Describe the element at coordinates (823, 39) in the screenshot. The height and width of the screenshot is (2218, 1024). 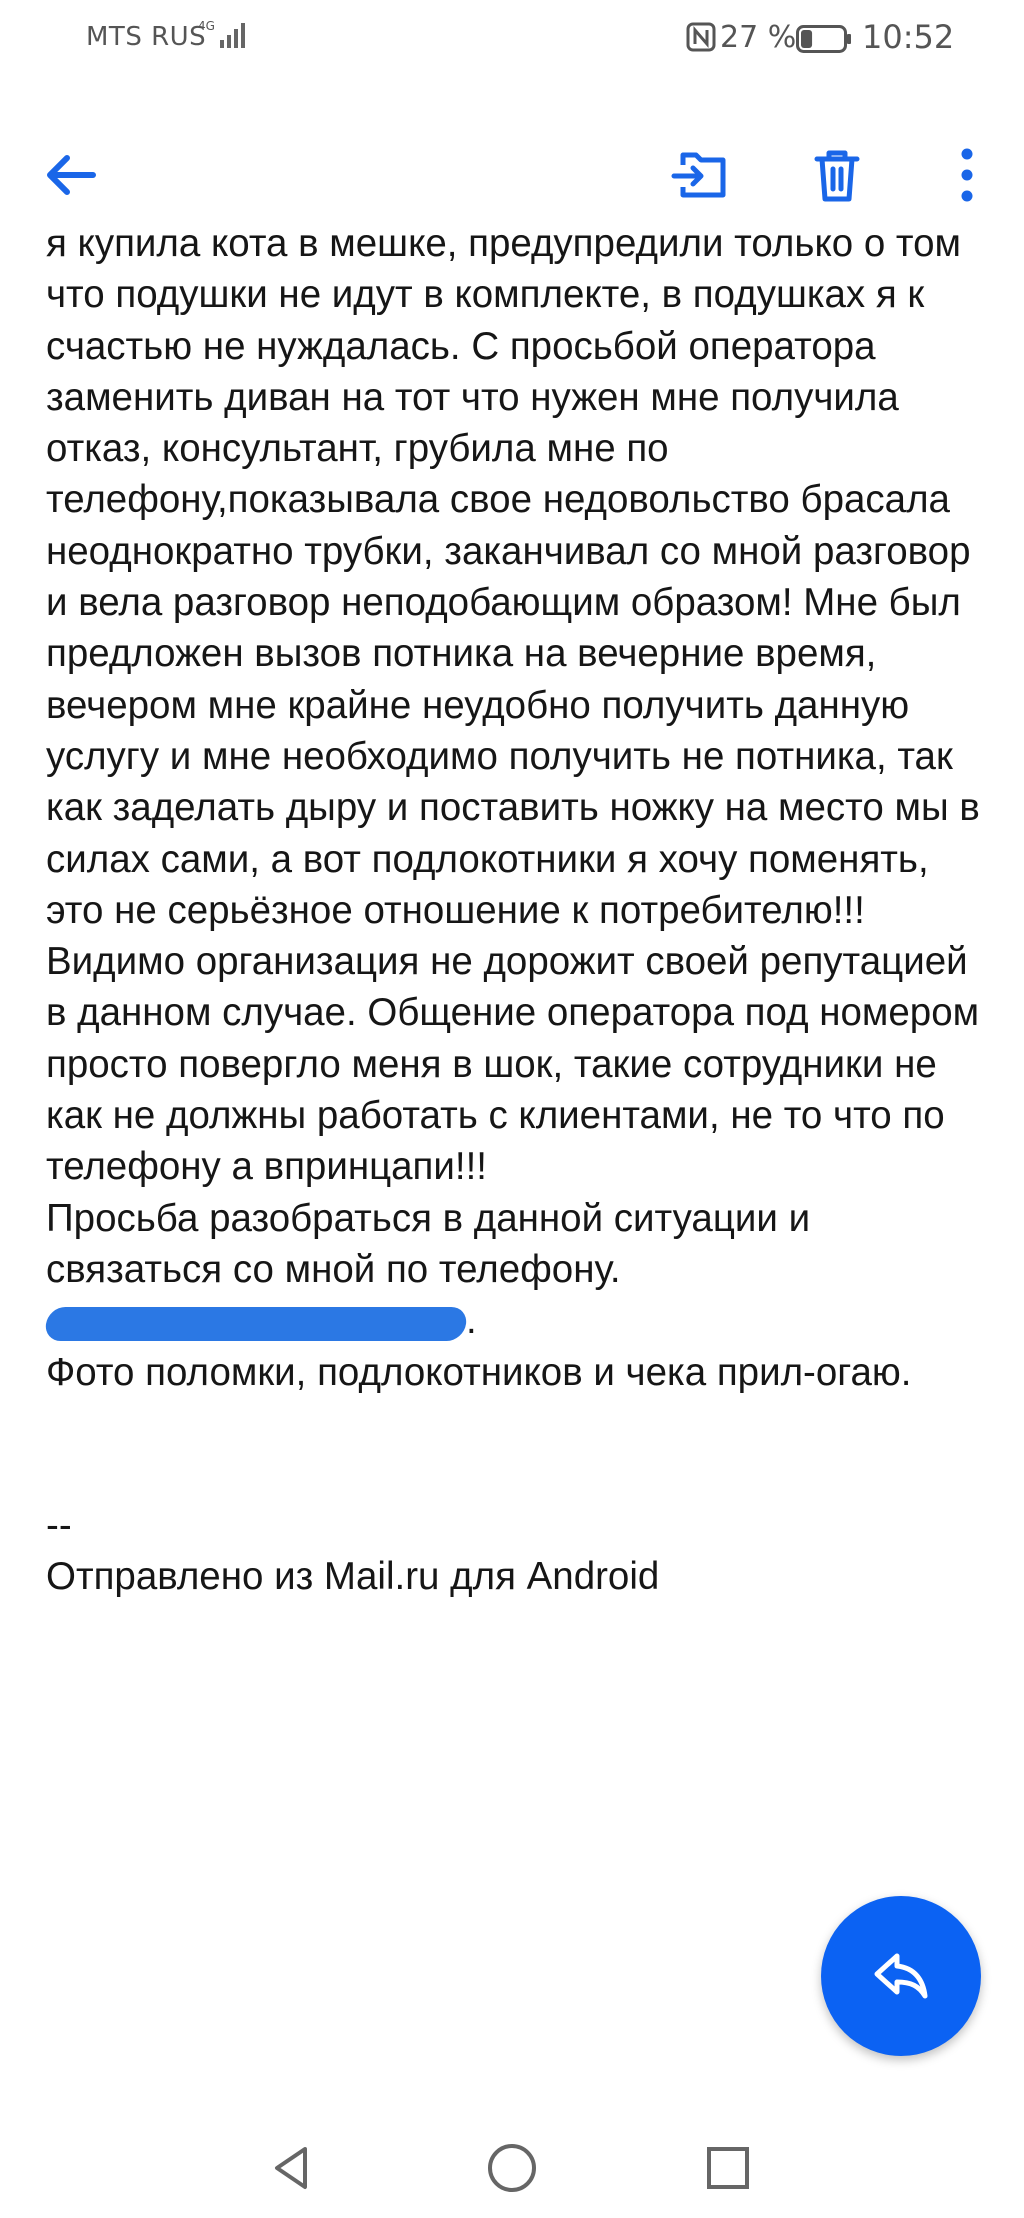
I see `battery-icon` at that location.